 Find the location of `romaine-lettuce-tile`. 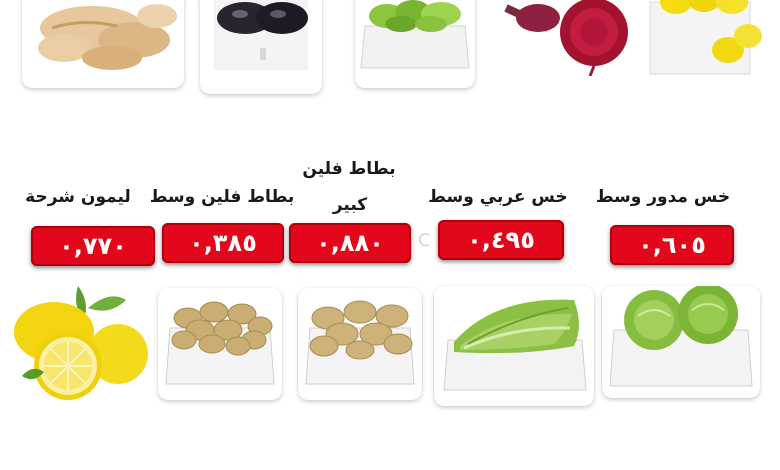

romaine-lettuce-tile is located at coordinates (514, 346).